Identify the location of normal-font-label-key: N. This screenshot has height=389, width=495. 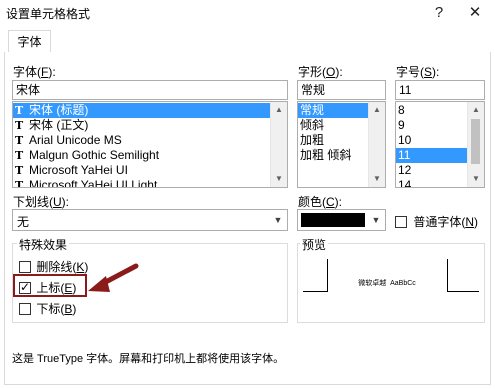
(470, 222).